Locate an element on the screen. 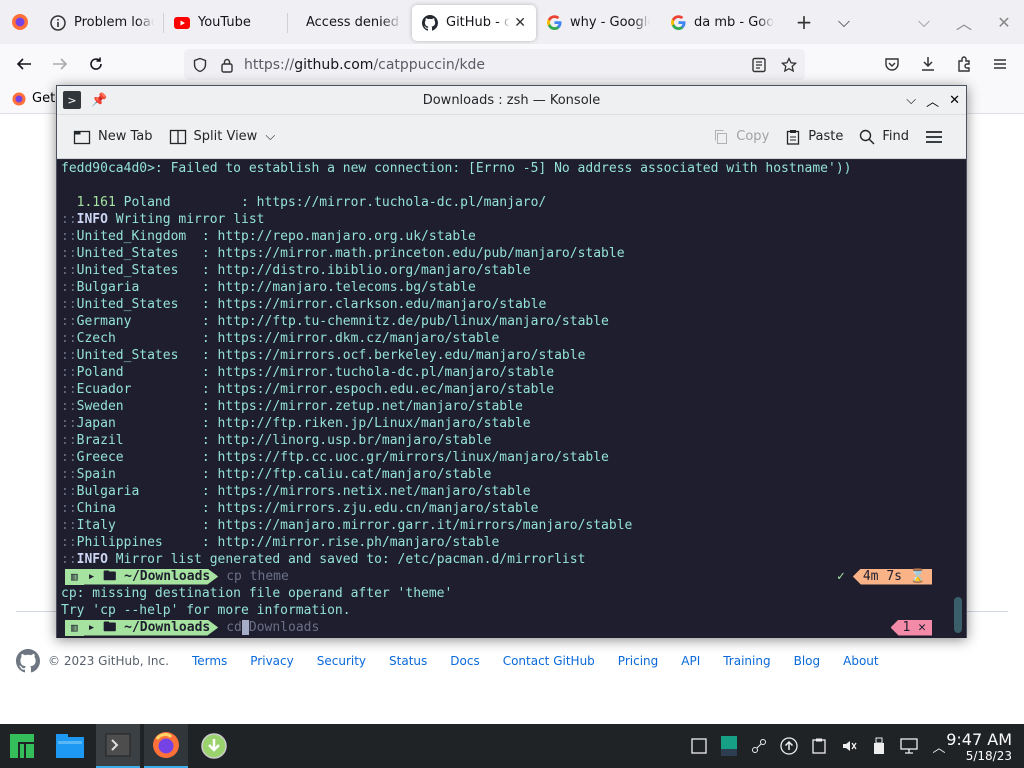  new-tab-label: New Tab is located at coordinates (125, 136).